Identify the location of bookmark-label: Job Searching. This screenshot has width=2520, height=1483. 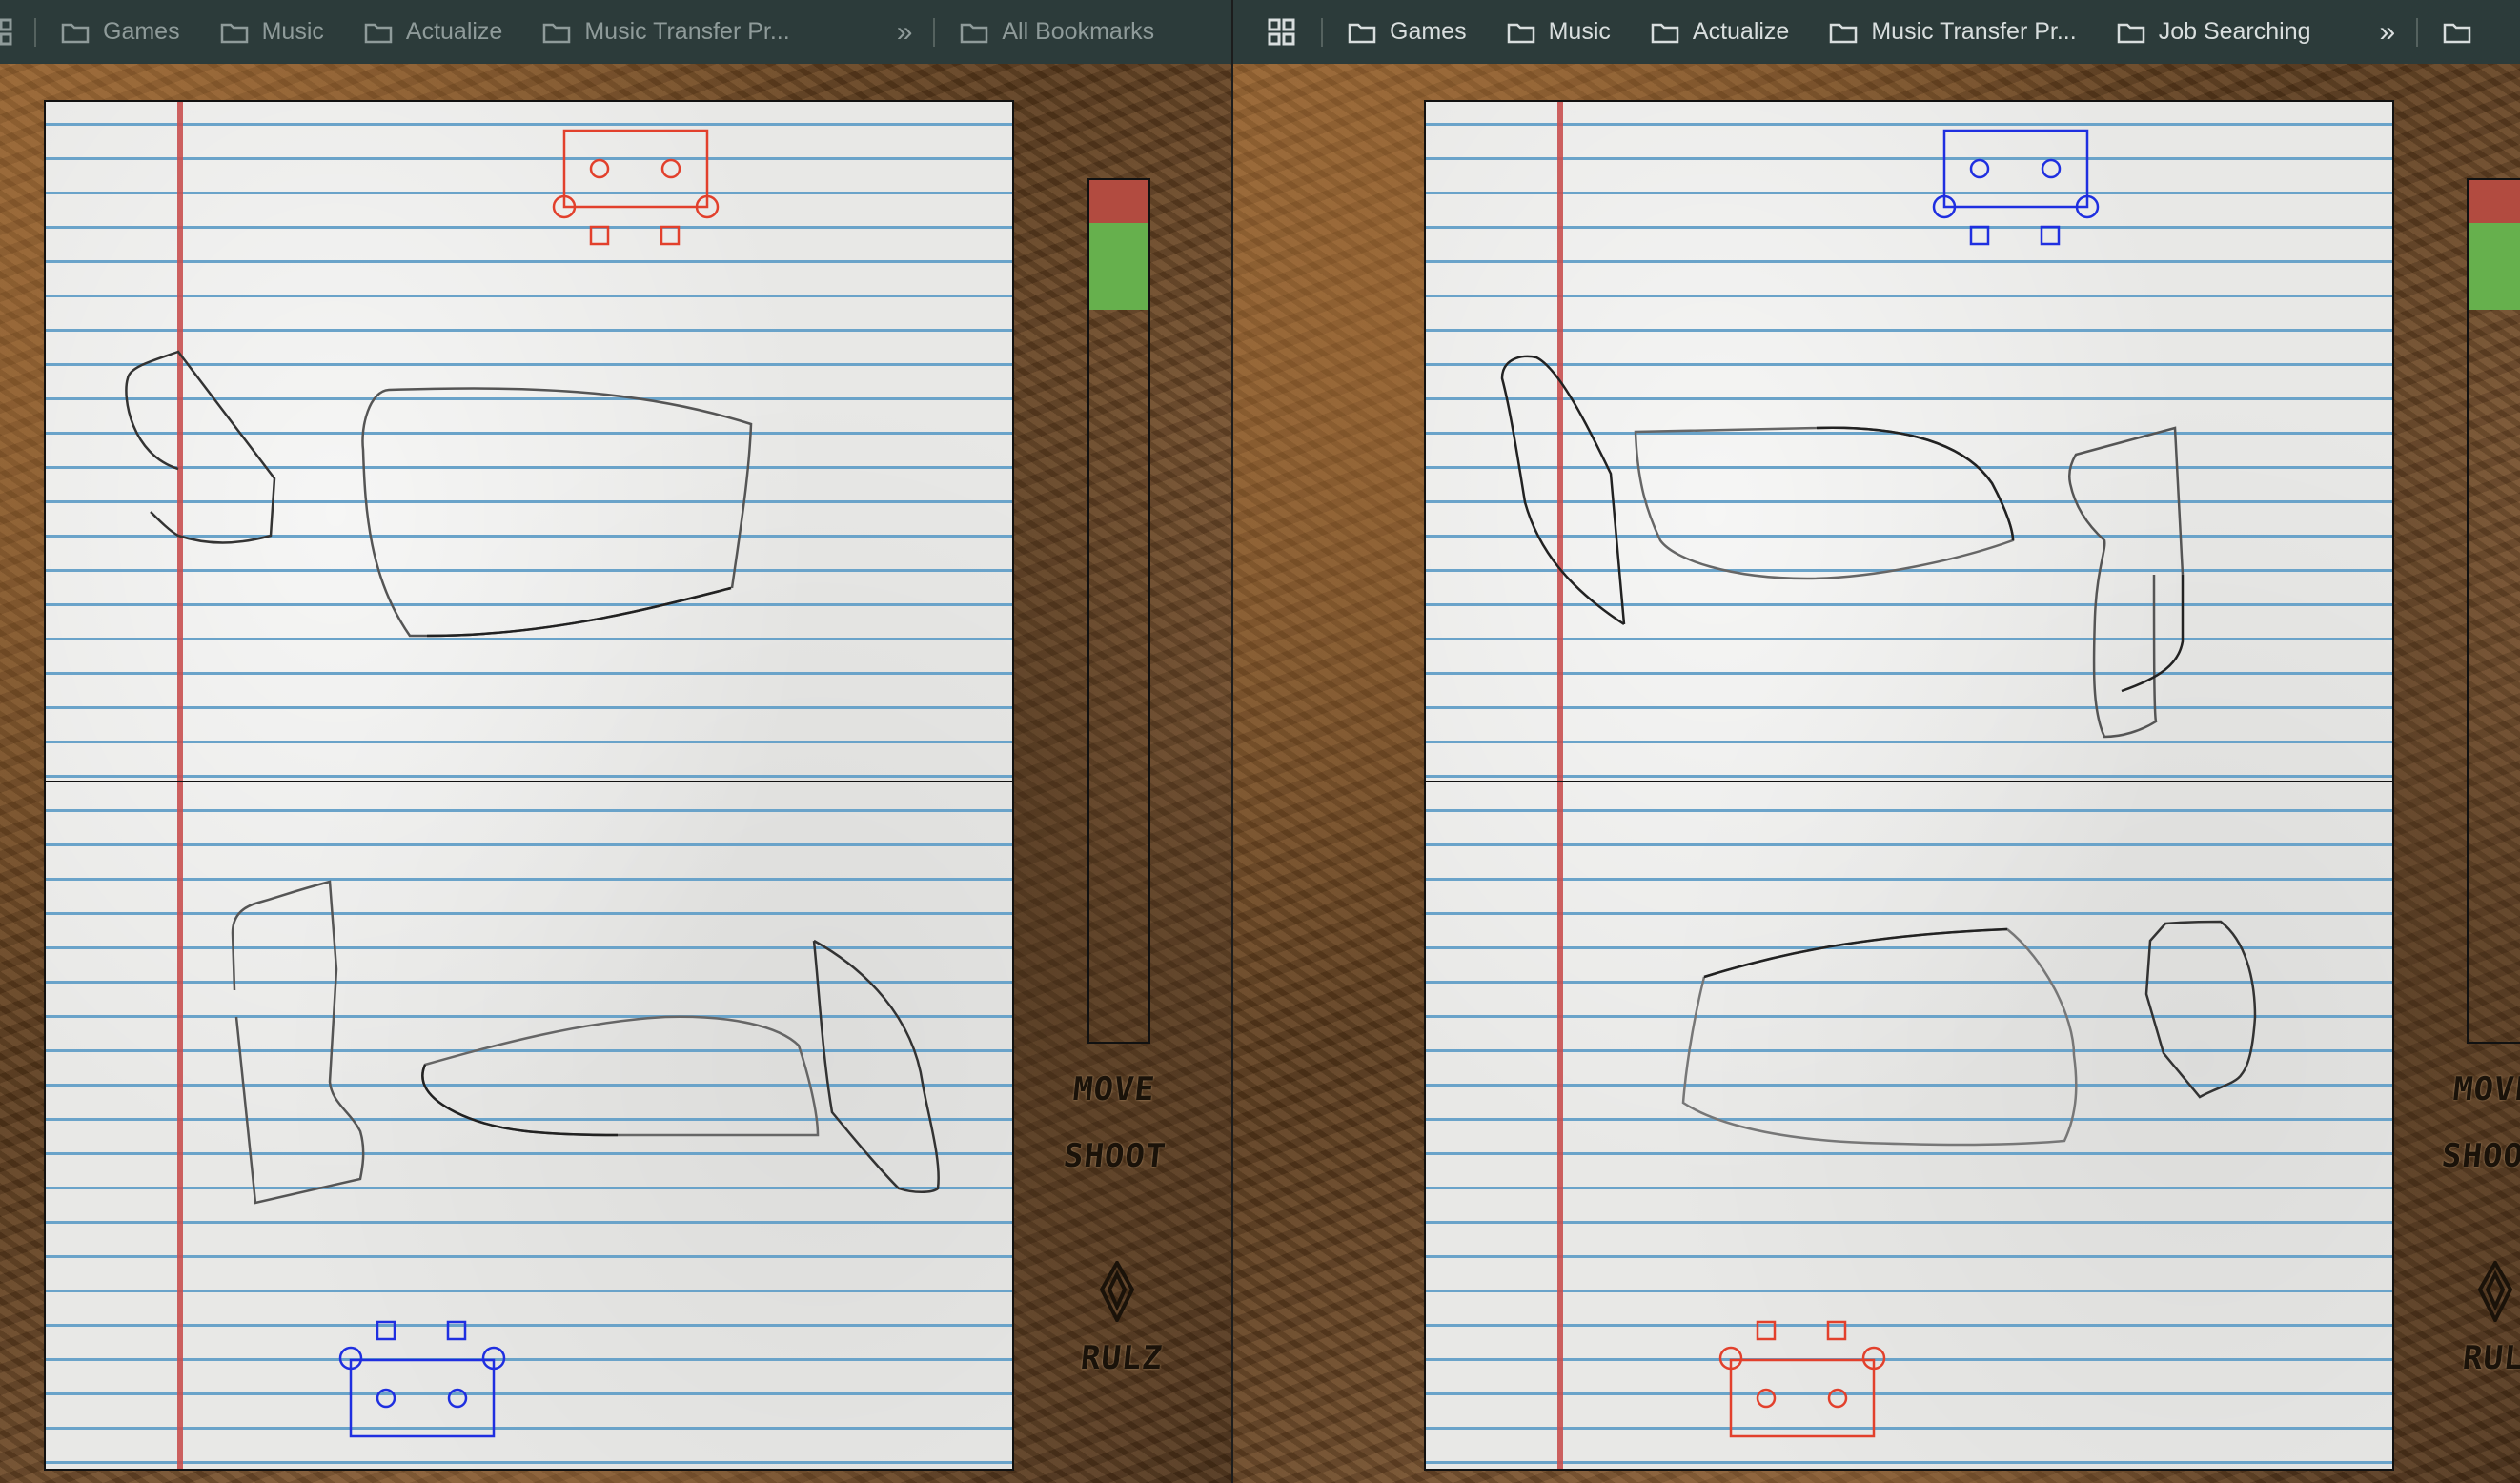
(2234, 31).